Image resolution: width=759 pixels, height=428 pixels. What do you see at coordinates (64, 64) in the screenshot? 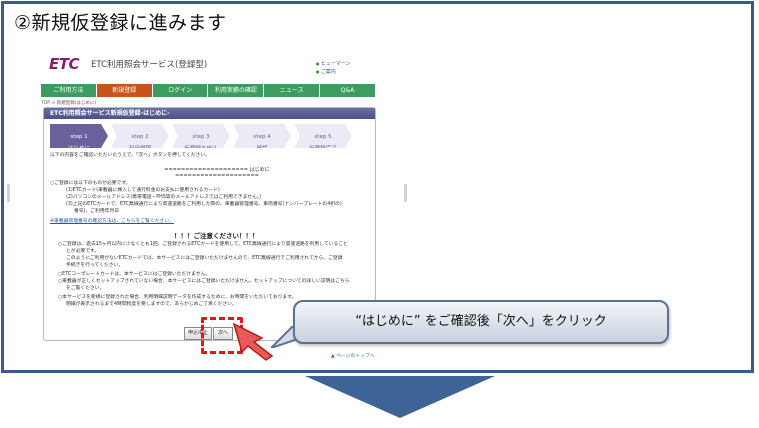
I see `etc-logo: ETC` at bounding box center [64, 64].